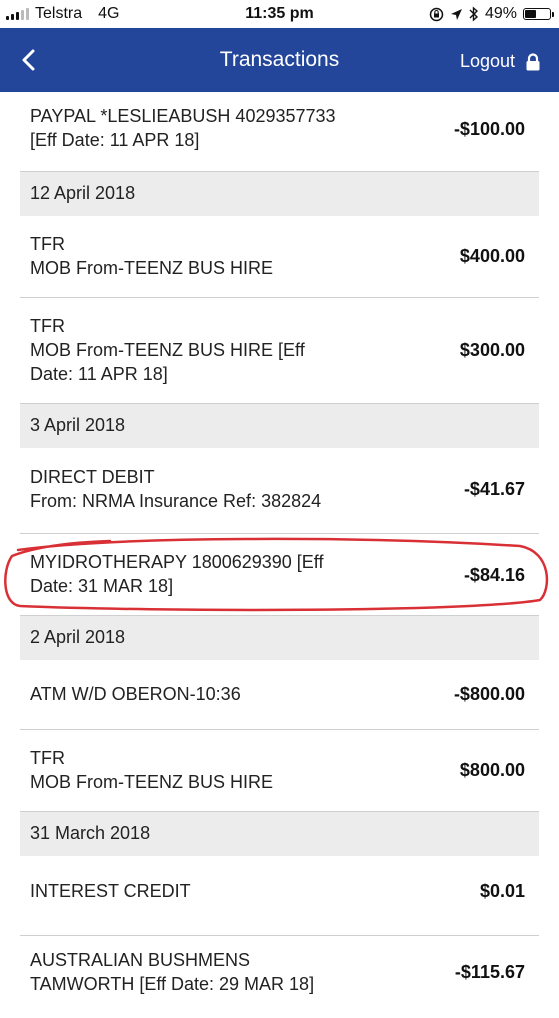 This screenshot has width=559, height=1018. Describe the element at coordinates (489, 694) in the screenshot. I see `transaction-amount: -$800.00` at that location.